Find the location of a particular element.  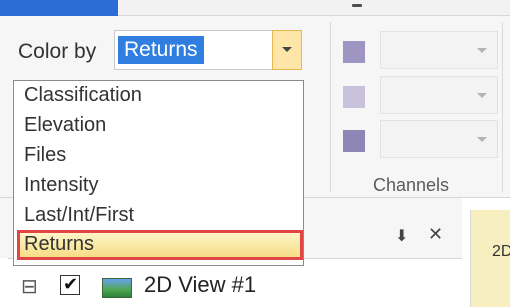

channel-2-combobox is located at coordinates (439, 95).